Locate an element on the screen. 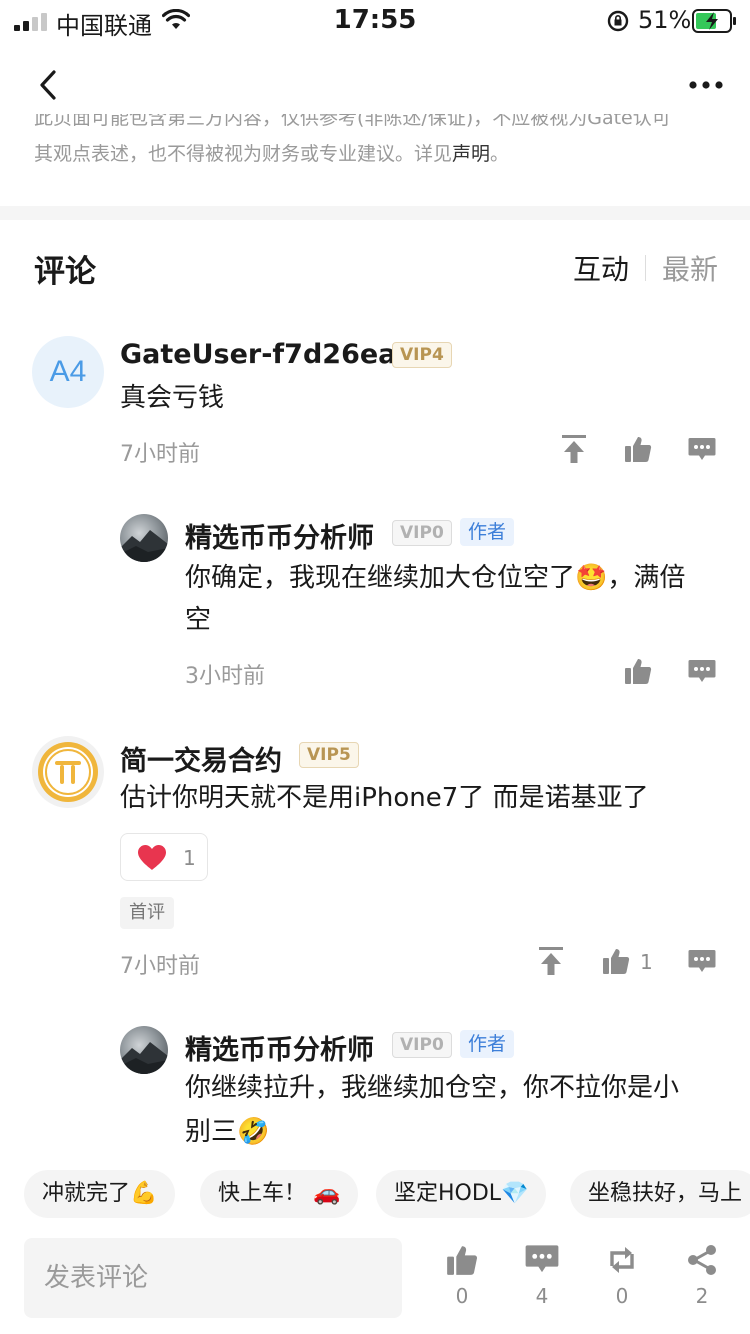 This screenshot has width=750, height=1334. sort-tabs: 互动 最新 is located at coordinates (645, 268).